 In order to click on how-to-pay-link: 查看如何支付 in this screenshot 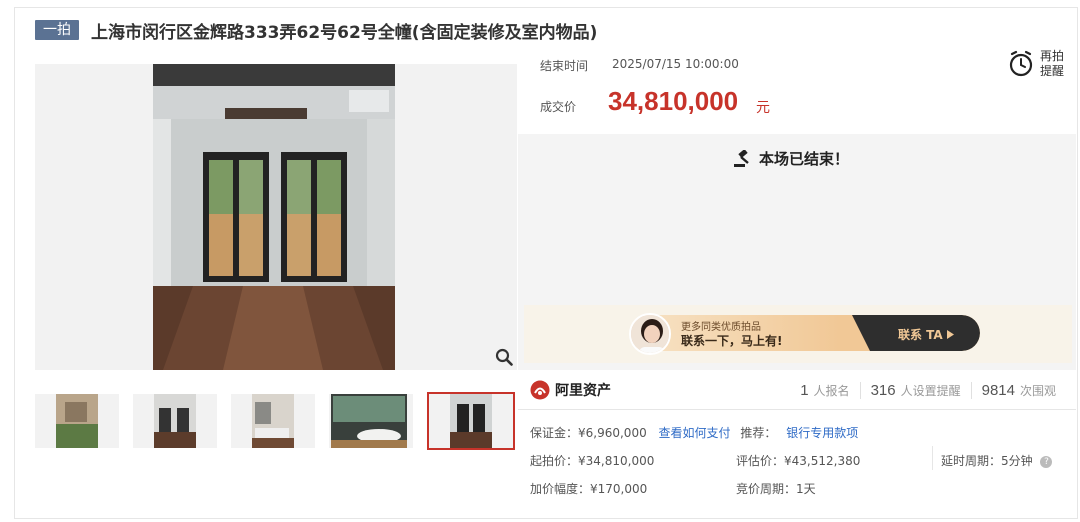, I will do `click(695, 433)`.